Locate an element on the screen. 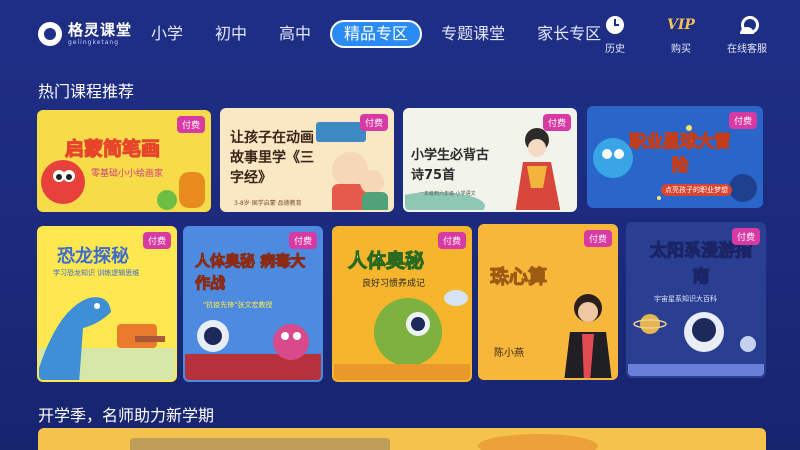 The height and width of the screenshot is (450, 800). history-button: 历史 is located at coordinates (615, 34).